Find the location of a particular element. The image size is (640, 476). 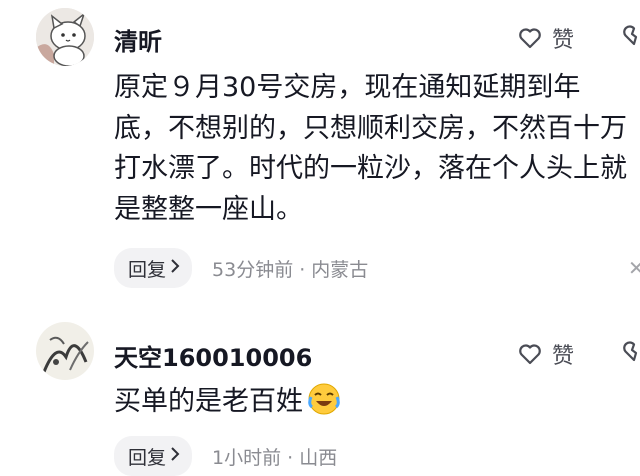

comment-text: 买单的是老百姓 is located at coordinates (227, 402).